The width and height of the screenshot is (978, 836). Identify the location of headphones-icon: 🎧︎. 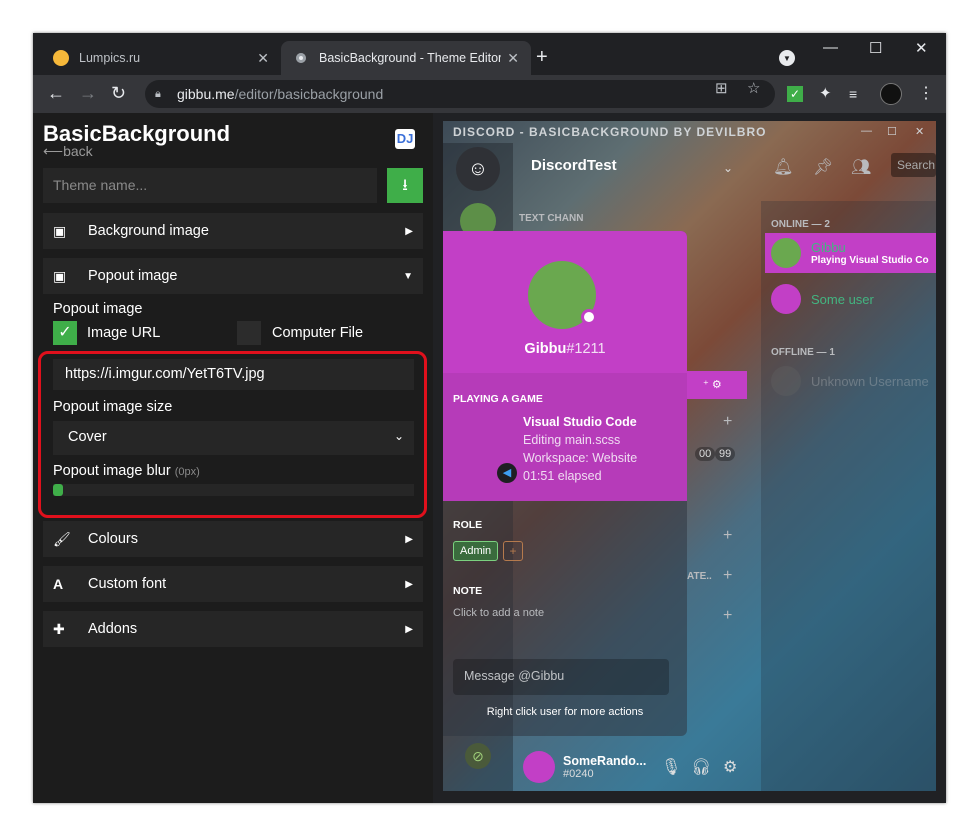
(701, 767).